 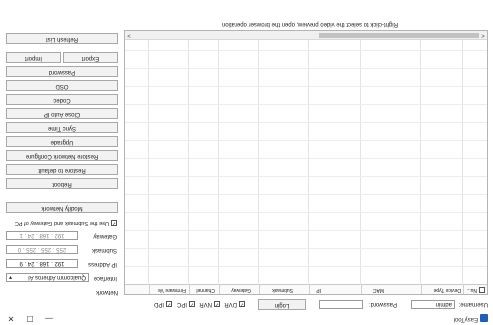 I want to click on restore-network-button: Restore Network Configure, so click(x=62, y=155).